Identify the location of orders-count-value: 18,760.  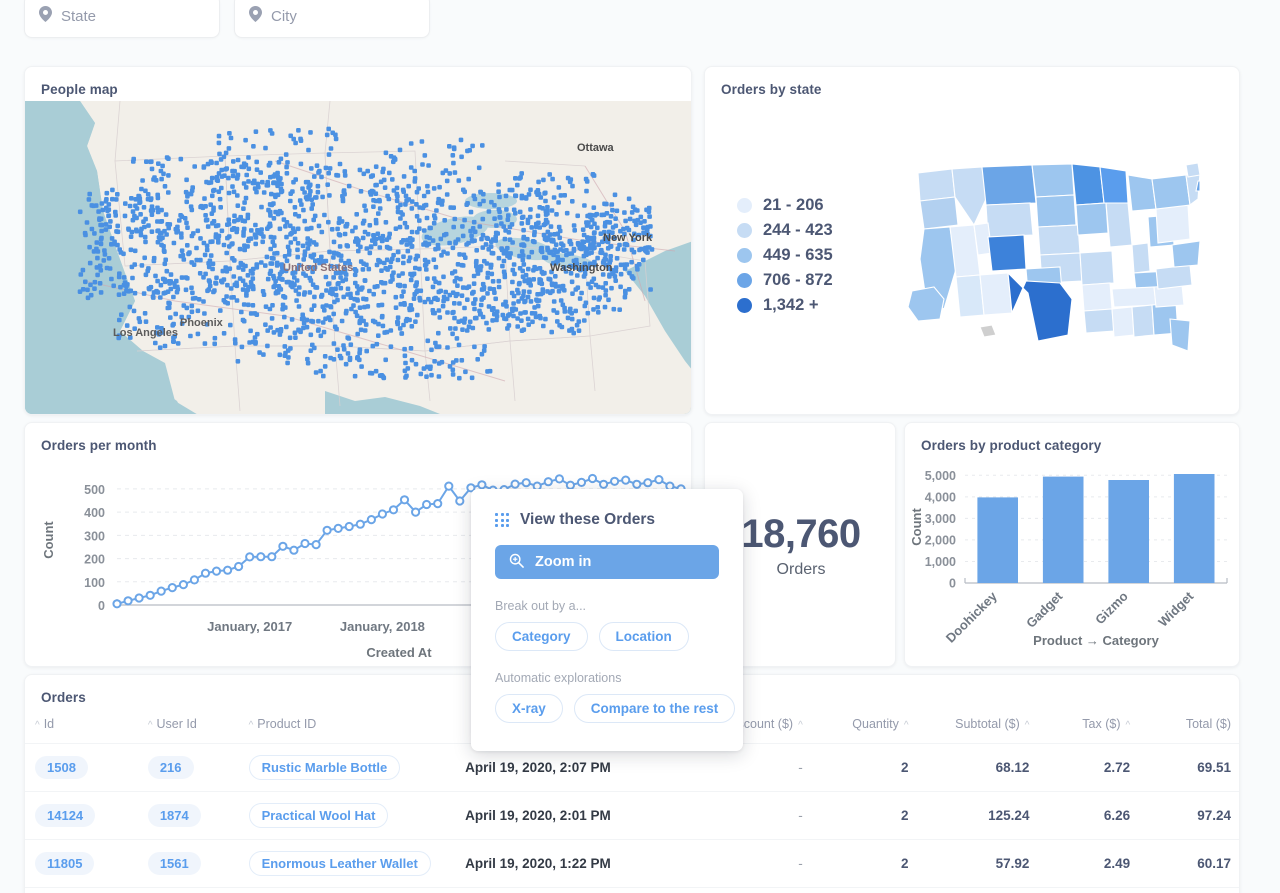
(801, 534).